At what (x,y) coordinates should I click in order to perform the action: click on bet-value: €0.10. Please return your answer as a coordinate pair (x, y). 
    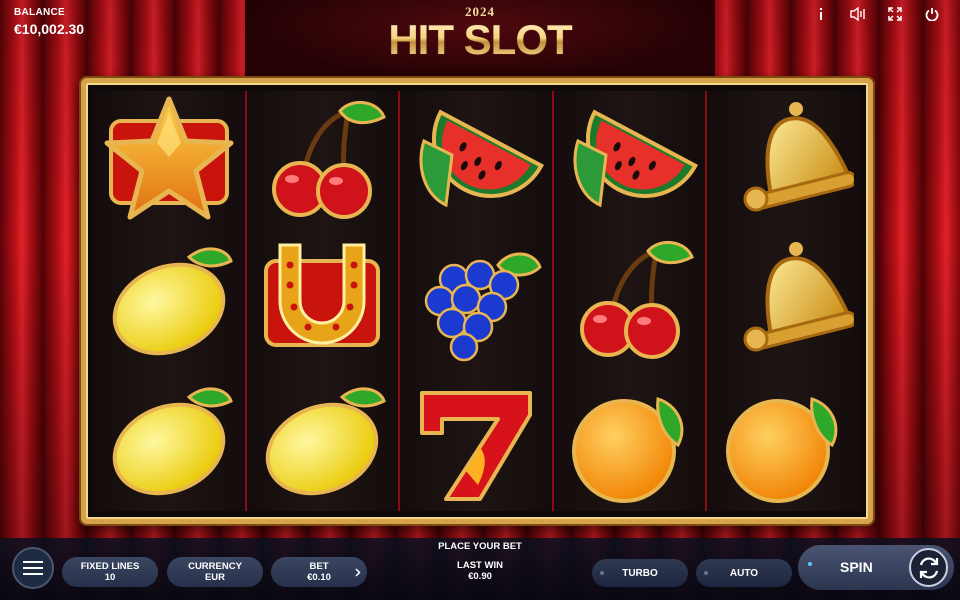
    Looking at the image, I should click on (319, 577).